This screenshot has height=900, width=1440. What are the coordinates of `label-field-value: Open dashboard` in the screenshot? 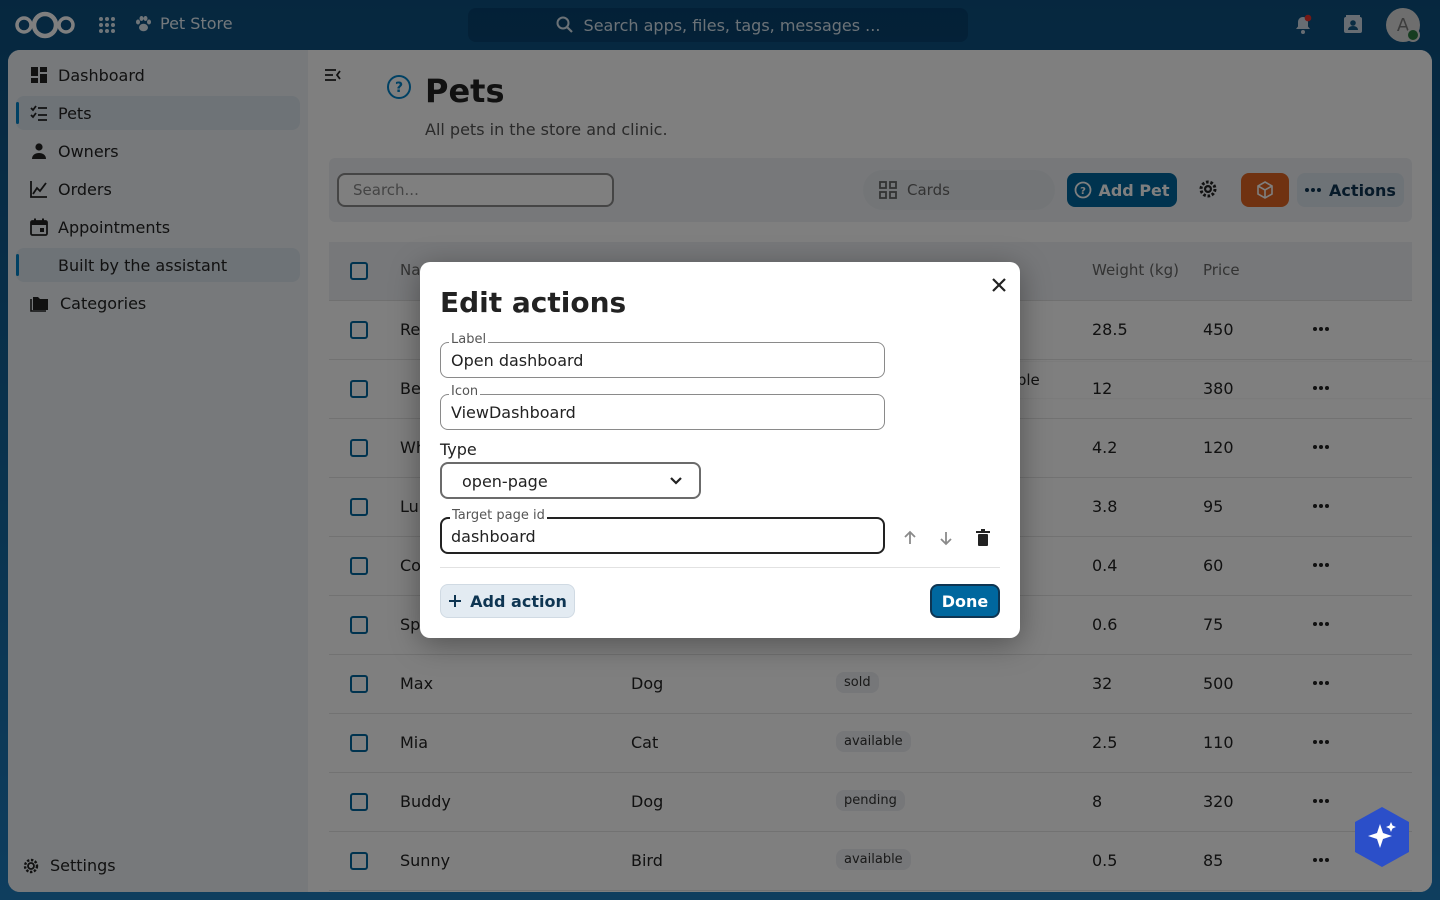 It's located at (517, 360).